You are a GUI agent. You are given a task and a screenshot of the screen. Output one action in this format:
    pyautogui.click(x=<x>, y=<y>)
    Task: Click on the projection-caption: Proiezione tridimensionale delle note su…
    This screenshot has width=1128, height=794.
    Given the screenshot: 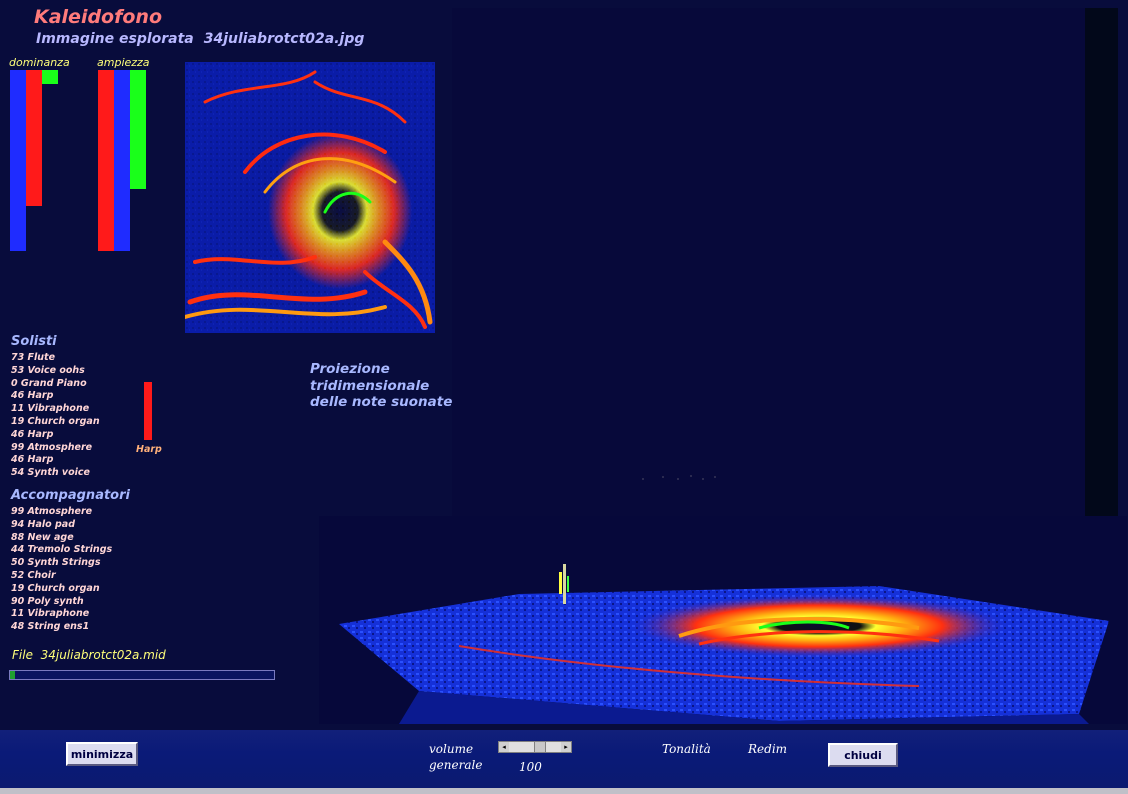 What is the action you would take?
    pyautogui.click(x=381, y=386)
    